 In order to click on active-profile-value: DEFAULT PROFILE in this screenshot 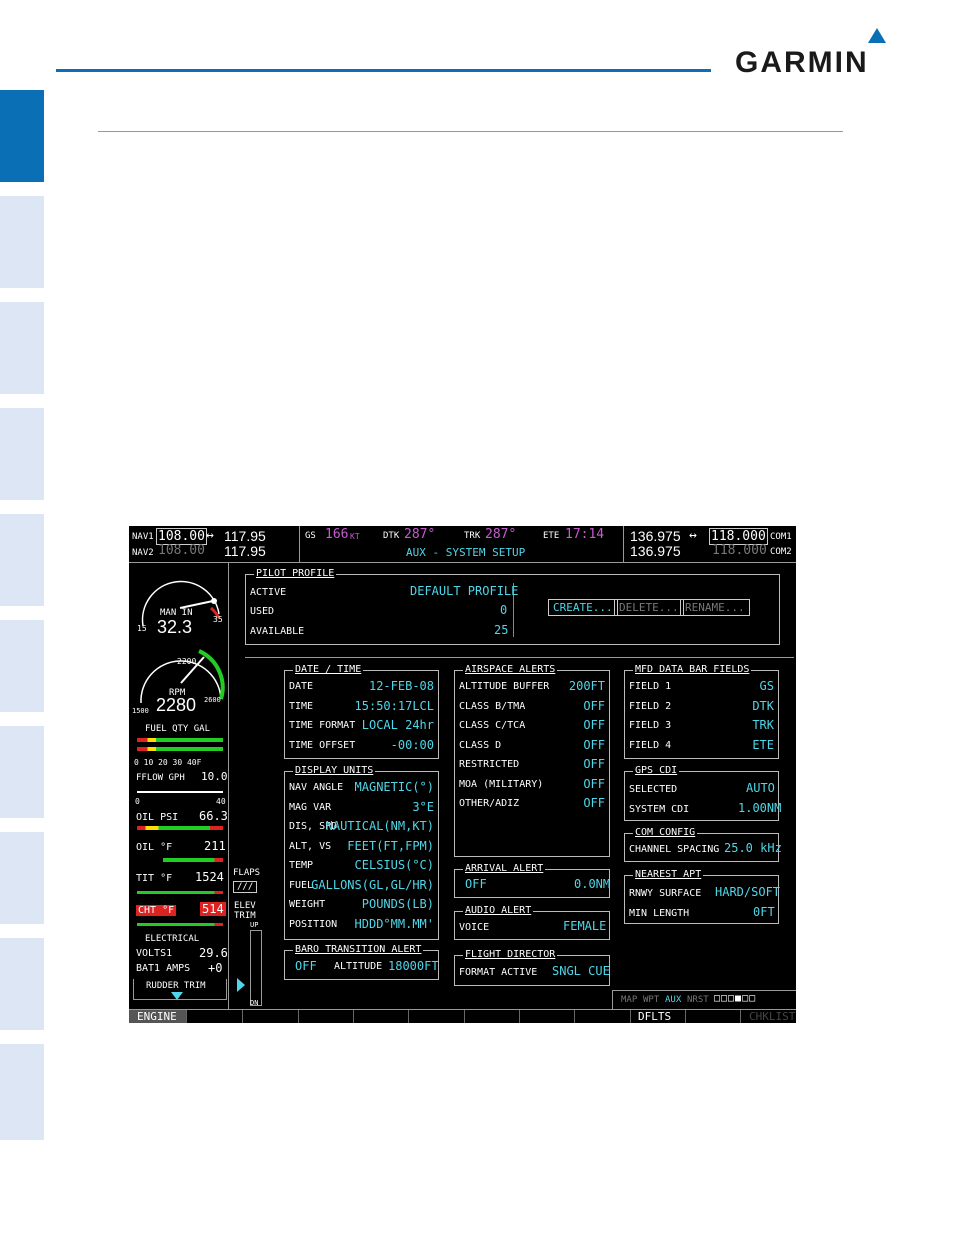, I will do `click(464, 591)`.